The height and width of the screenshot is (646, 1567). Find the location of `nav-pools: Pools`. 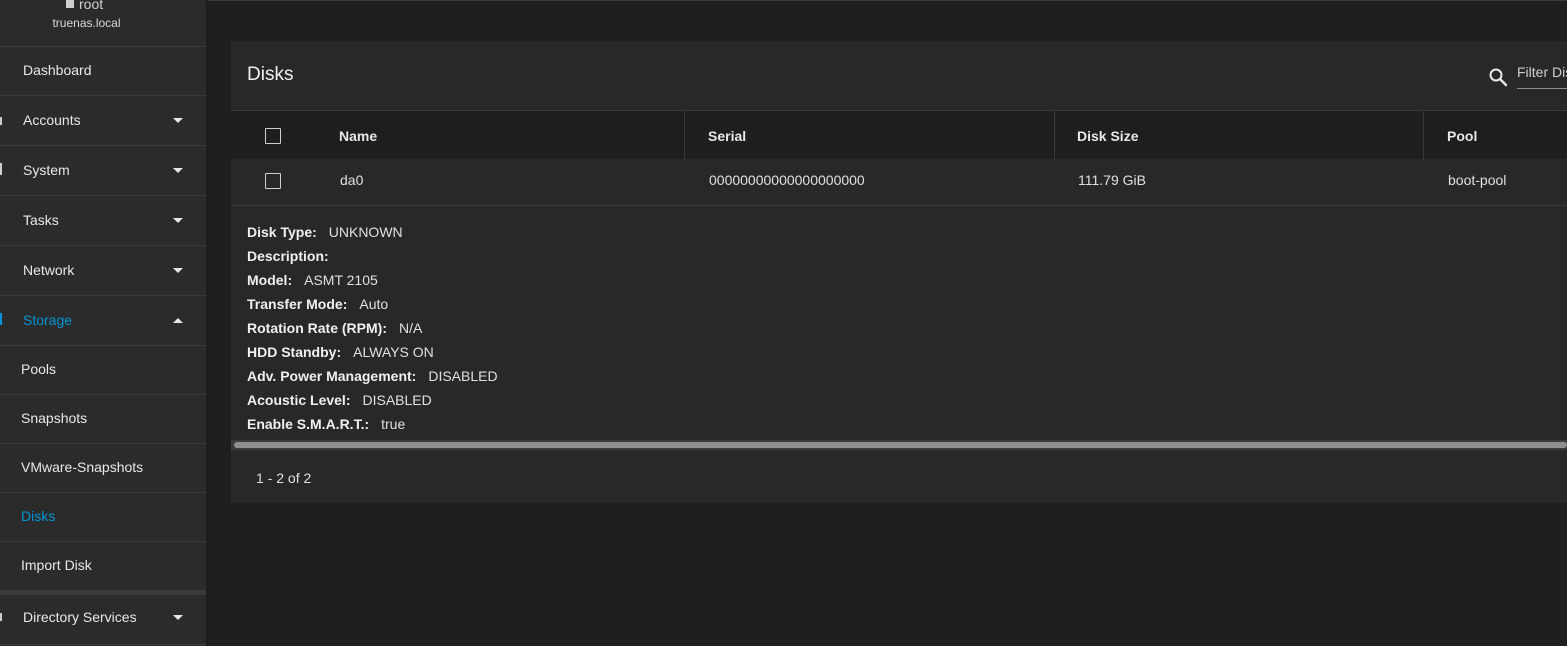

nav-pools: Pools is located at coordinates (103, 370).